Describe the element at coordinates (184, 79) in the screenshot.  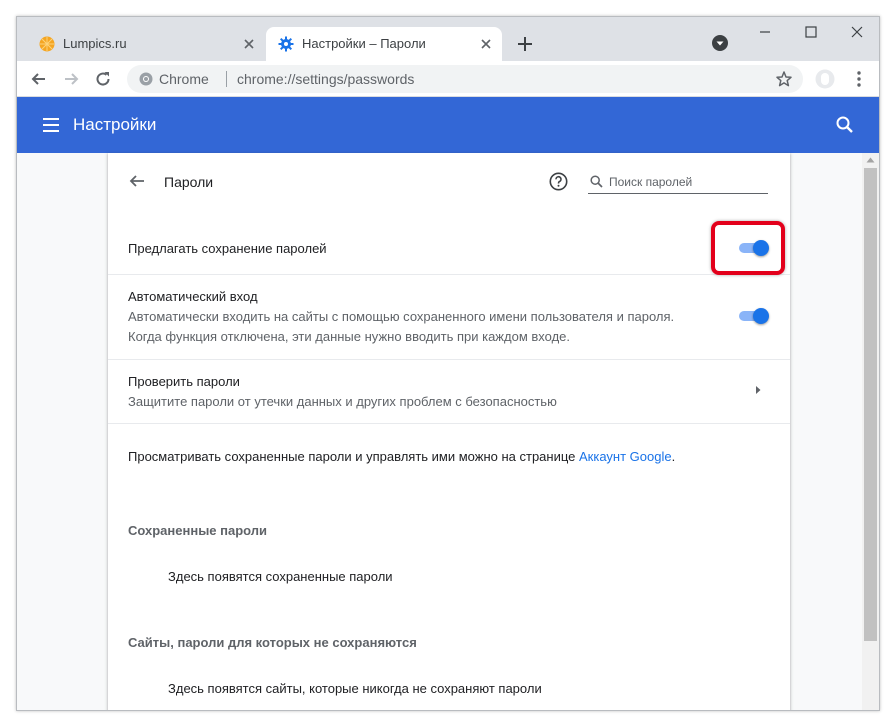
I see `site-name: Chrome` at that location.